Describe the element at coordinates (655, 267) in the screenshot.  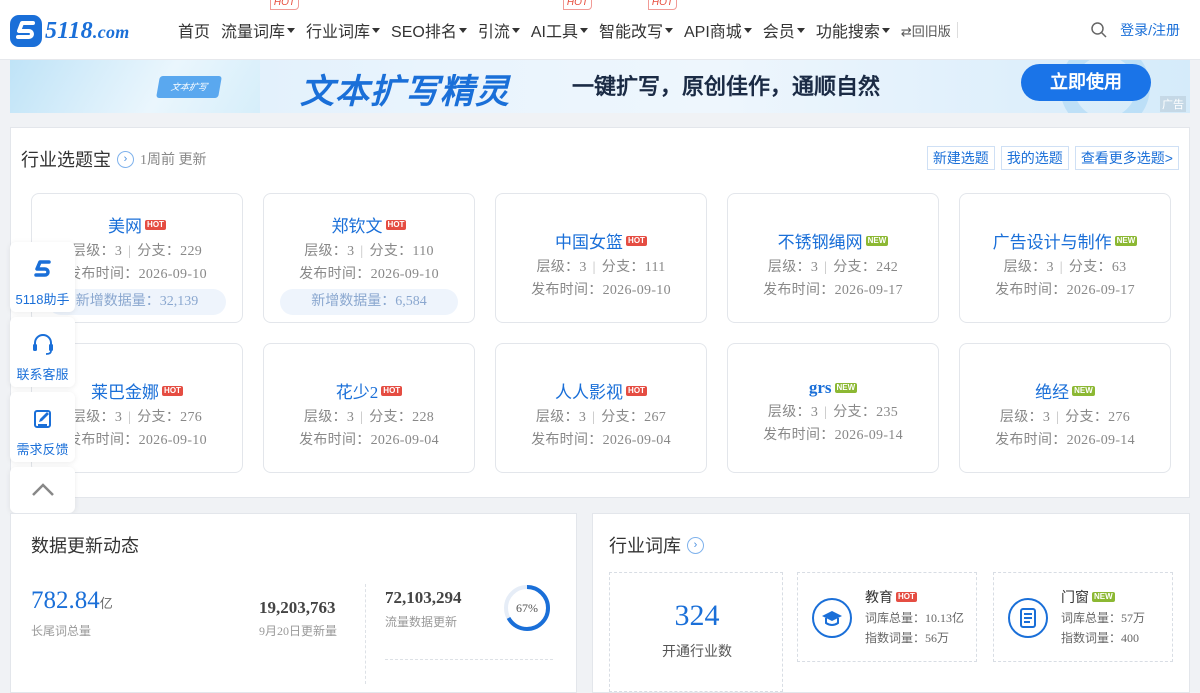
I see `branch-value: 111` at that location.